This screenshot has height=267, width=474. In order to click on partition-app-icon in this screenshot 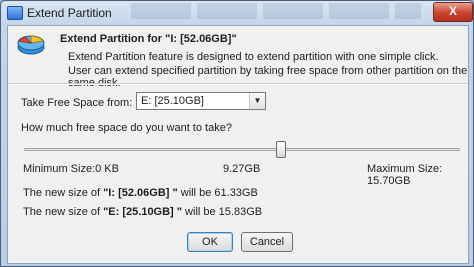, I will do `click(15, 13)`.